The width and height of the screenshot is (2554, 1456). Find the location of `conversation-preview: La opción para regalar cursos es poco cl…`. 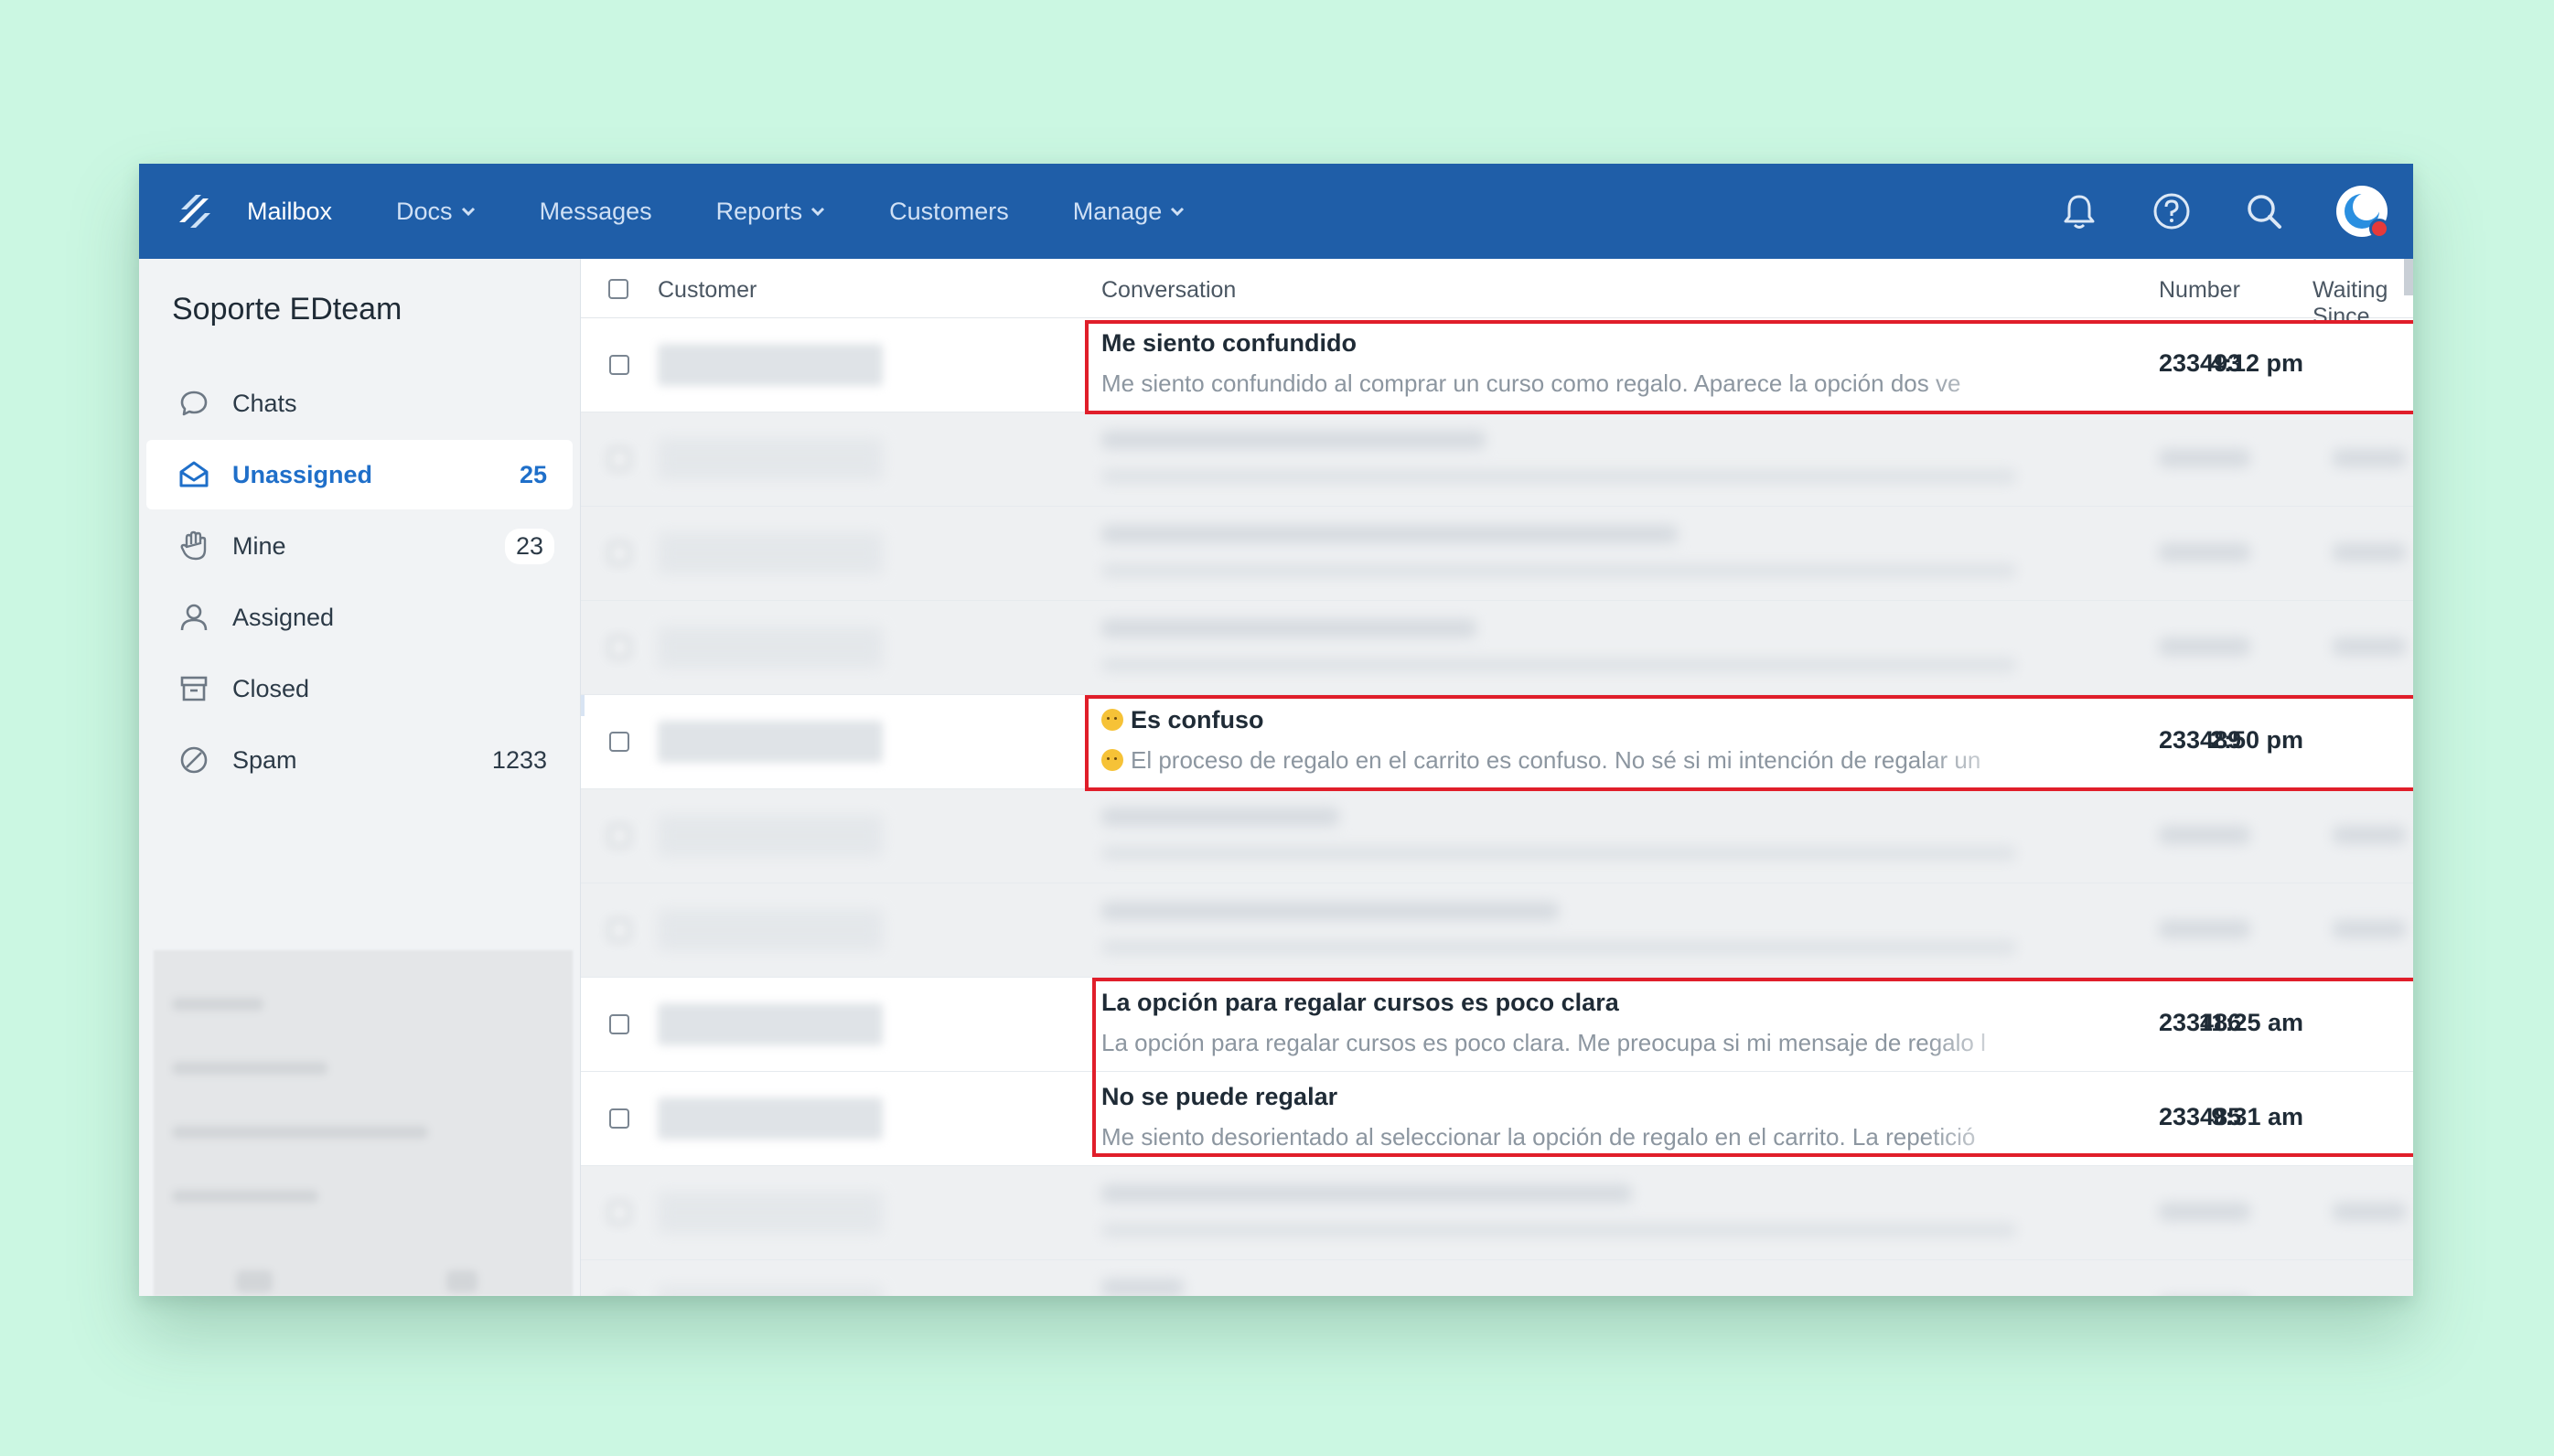

conversation-preview: La opción para regalar cursos es poco cl… is located at coordinates (1543, 1042).